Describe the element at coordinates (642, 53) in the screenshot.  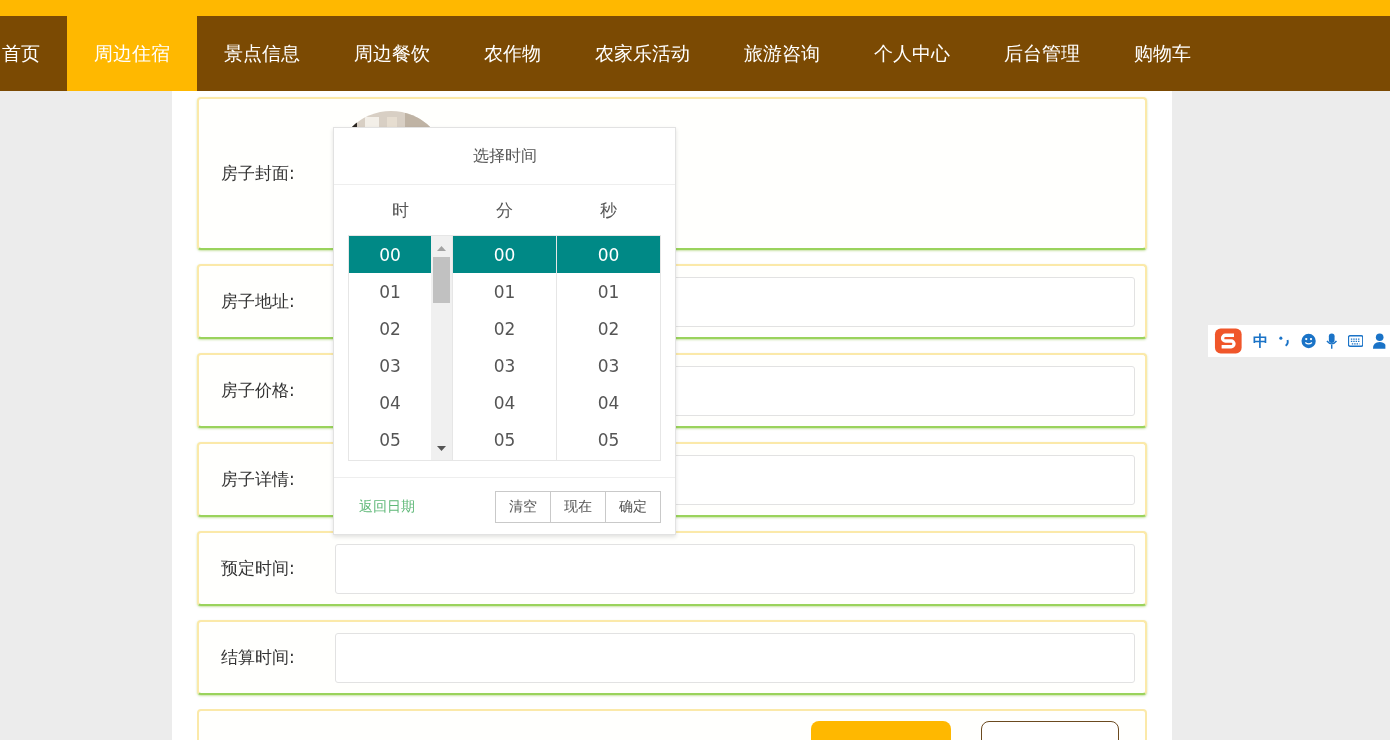
I see `nav-item: 农家乐活动` at that location.